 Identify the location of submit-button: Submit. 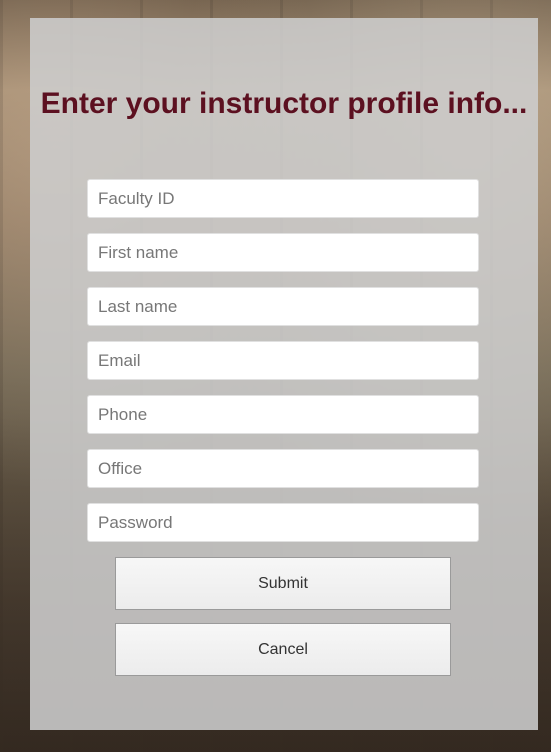
(283, 583).